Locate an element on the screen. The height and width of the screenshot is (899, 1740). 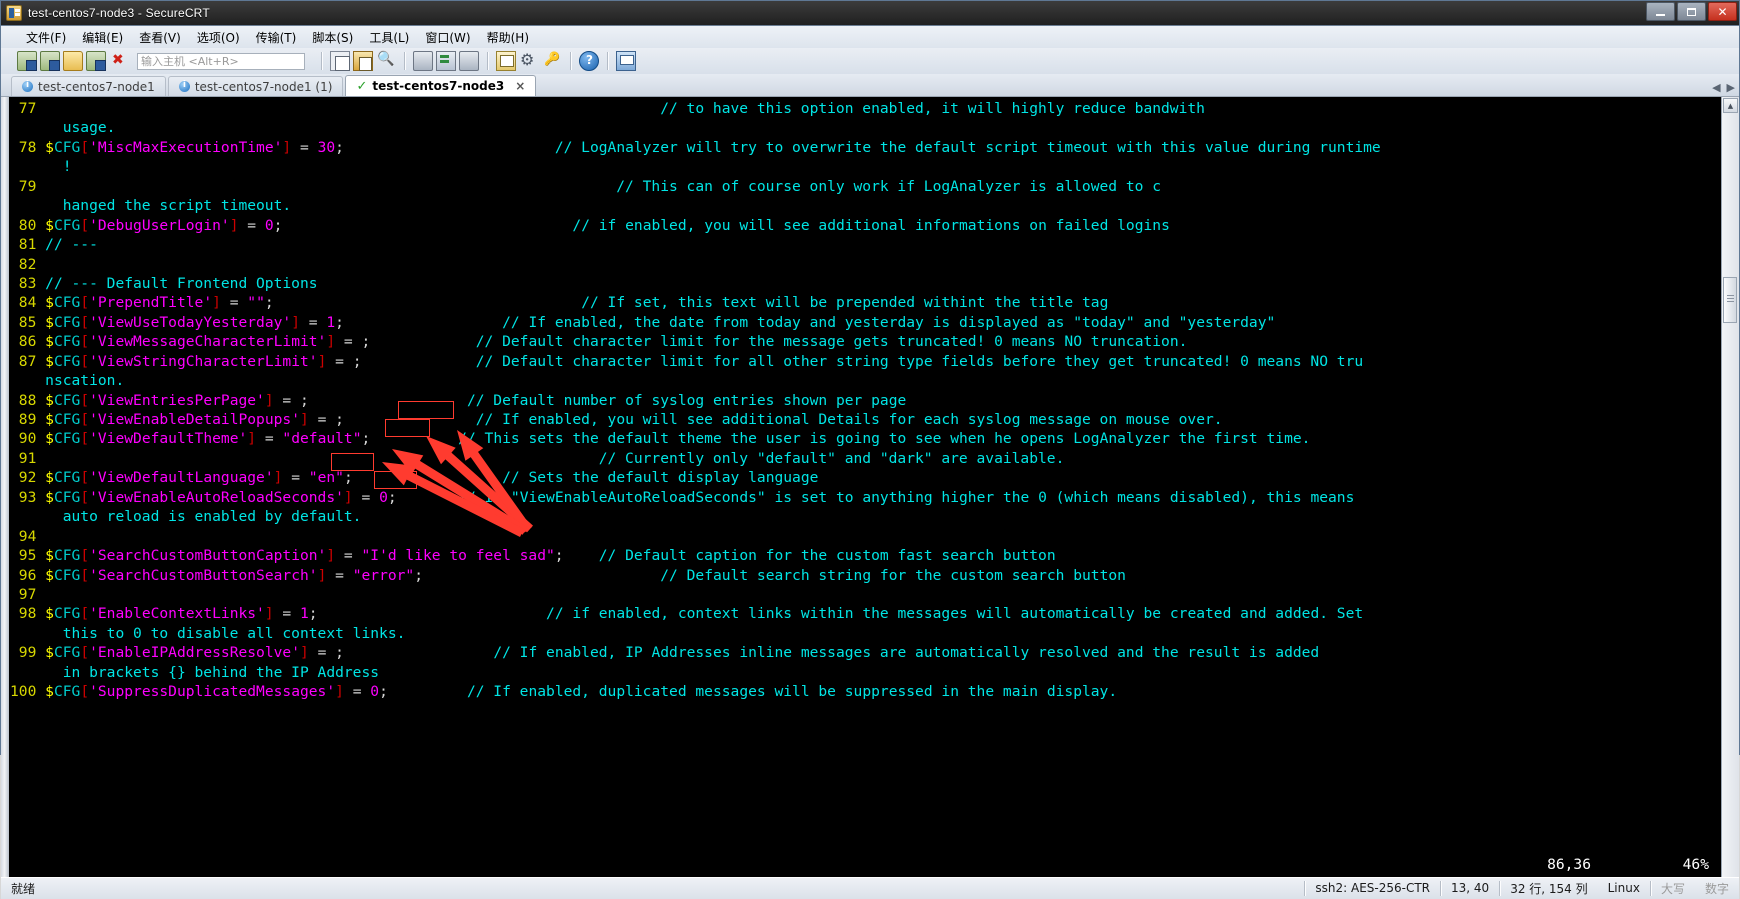
menu-item-view: 查看(V) is located at coordinates (160, 37).